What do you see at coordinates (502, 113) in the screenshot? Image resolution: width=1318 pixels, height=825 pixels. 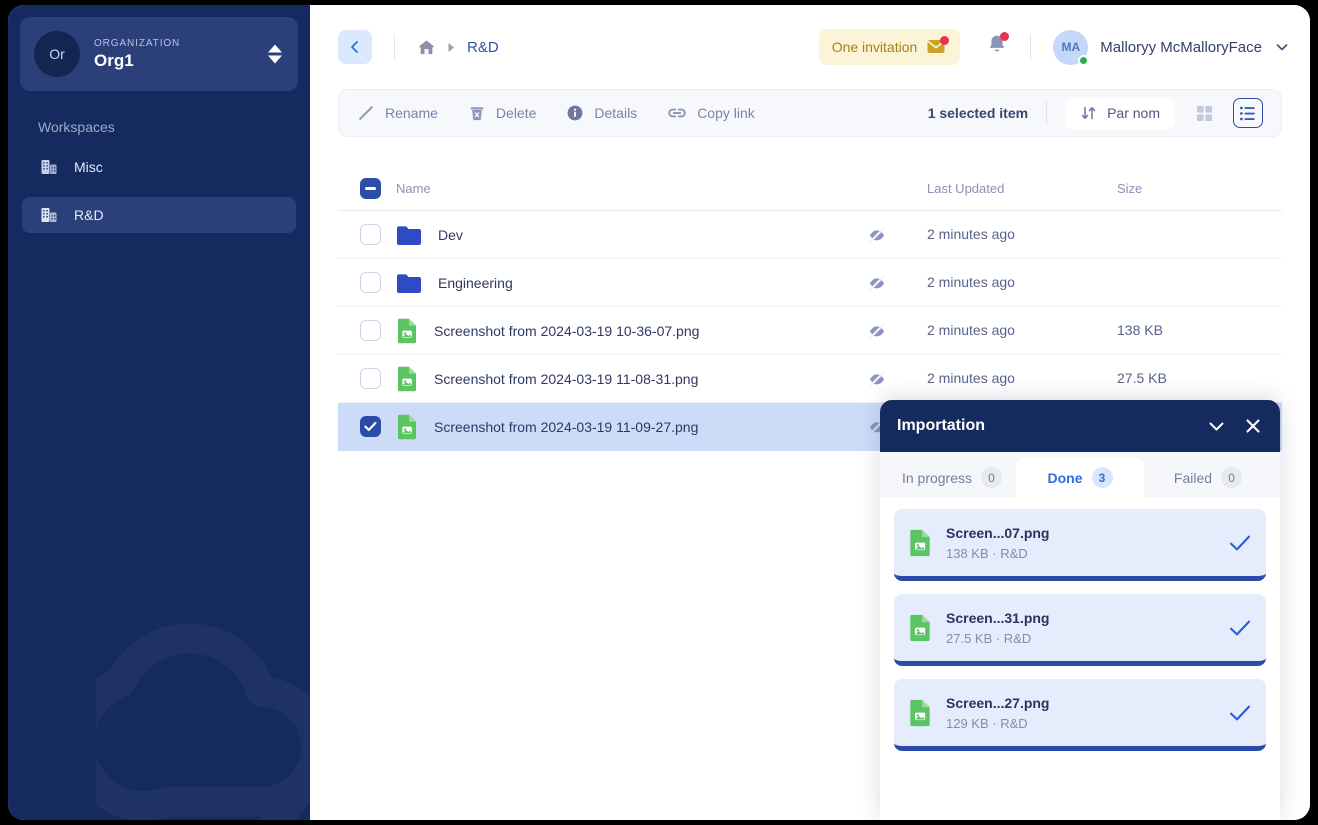 I see `delete-button: Delete` at bounding box center [502, 113].